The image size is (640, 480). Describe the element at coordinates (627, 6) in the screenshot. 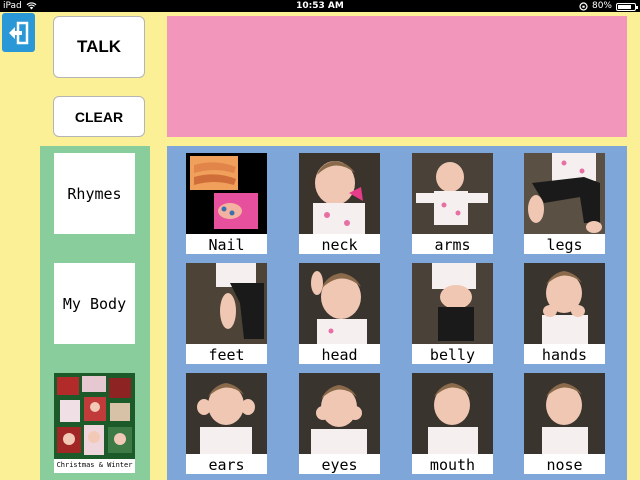

I see `battery-icon` at that location.